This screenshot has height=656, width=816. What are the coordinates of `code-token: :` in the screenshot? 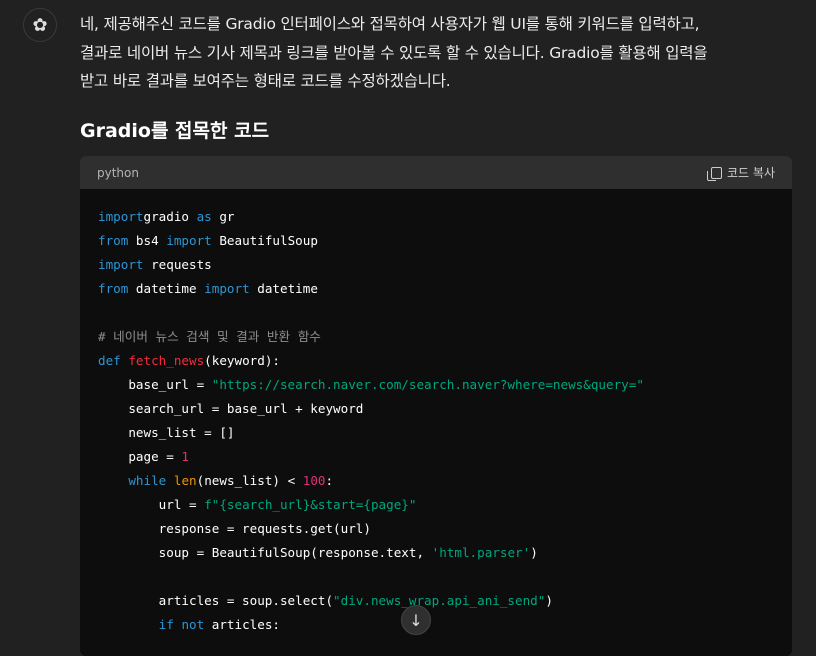 It's located at (329, 480).